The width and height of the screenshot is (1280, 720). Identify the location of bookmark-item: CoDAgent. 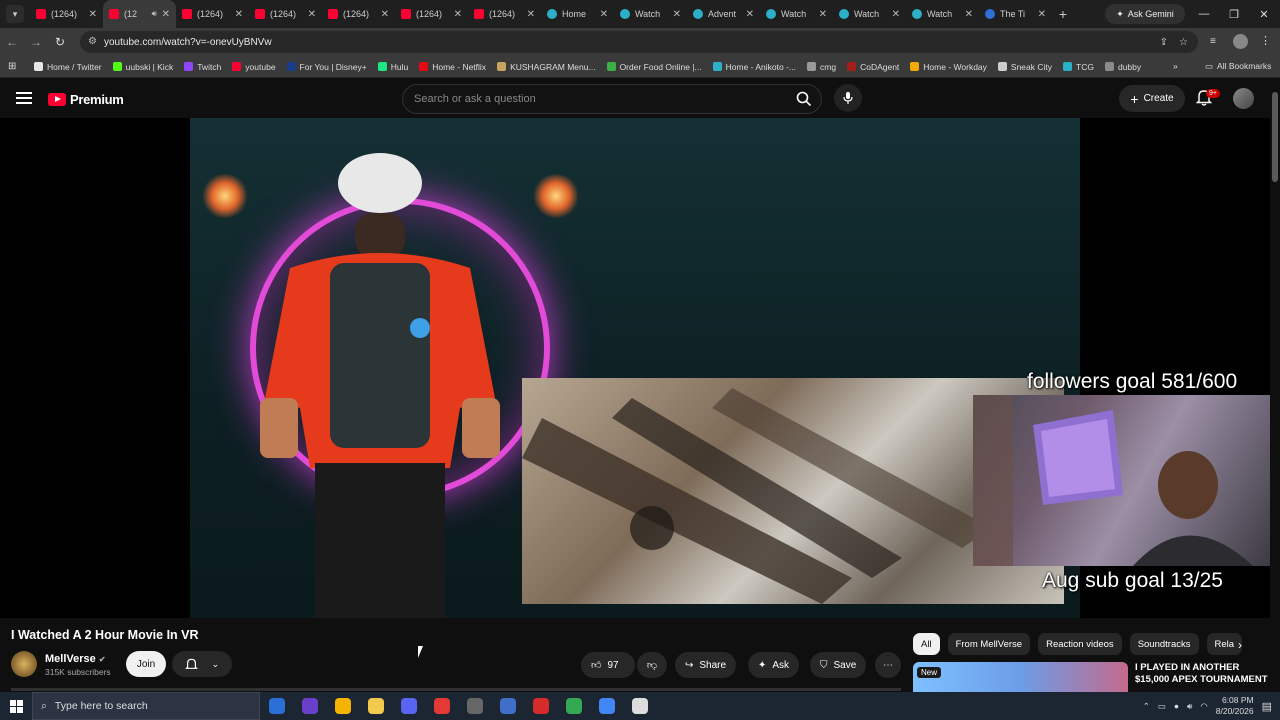
(873, 67).